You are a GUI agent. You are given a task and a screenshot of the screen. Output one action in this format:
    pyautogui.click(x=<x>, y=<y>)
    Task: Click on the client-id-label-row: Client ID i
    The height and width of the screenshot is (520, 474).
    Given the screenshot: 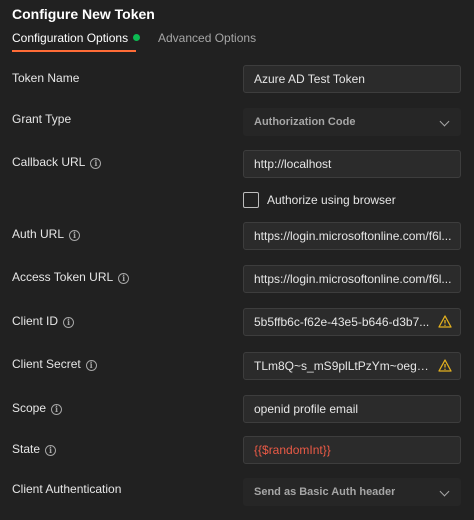 What is the action you would take?
    pyautogui.click(x=43, y=321)
    